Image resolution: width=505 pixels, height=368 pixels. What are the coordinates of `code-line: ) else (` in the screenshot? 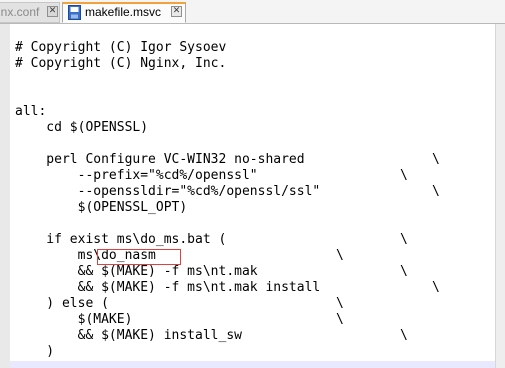 It's located at (62, 303).